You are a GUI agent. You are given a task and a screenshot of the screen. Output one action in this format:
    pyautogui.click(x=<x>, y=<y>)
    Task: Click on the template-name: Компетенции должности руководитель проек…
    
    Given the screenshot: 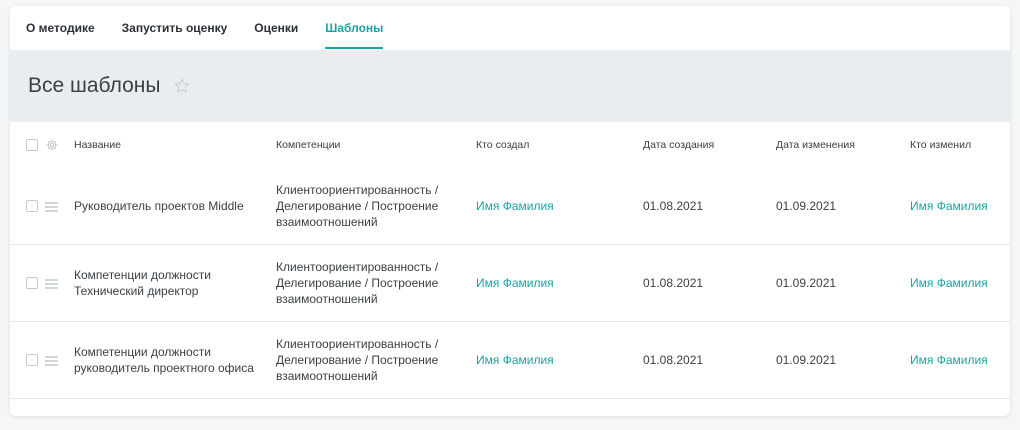 What is the action you would take?
    pyautogui.click(x=175, y=360)
    